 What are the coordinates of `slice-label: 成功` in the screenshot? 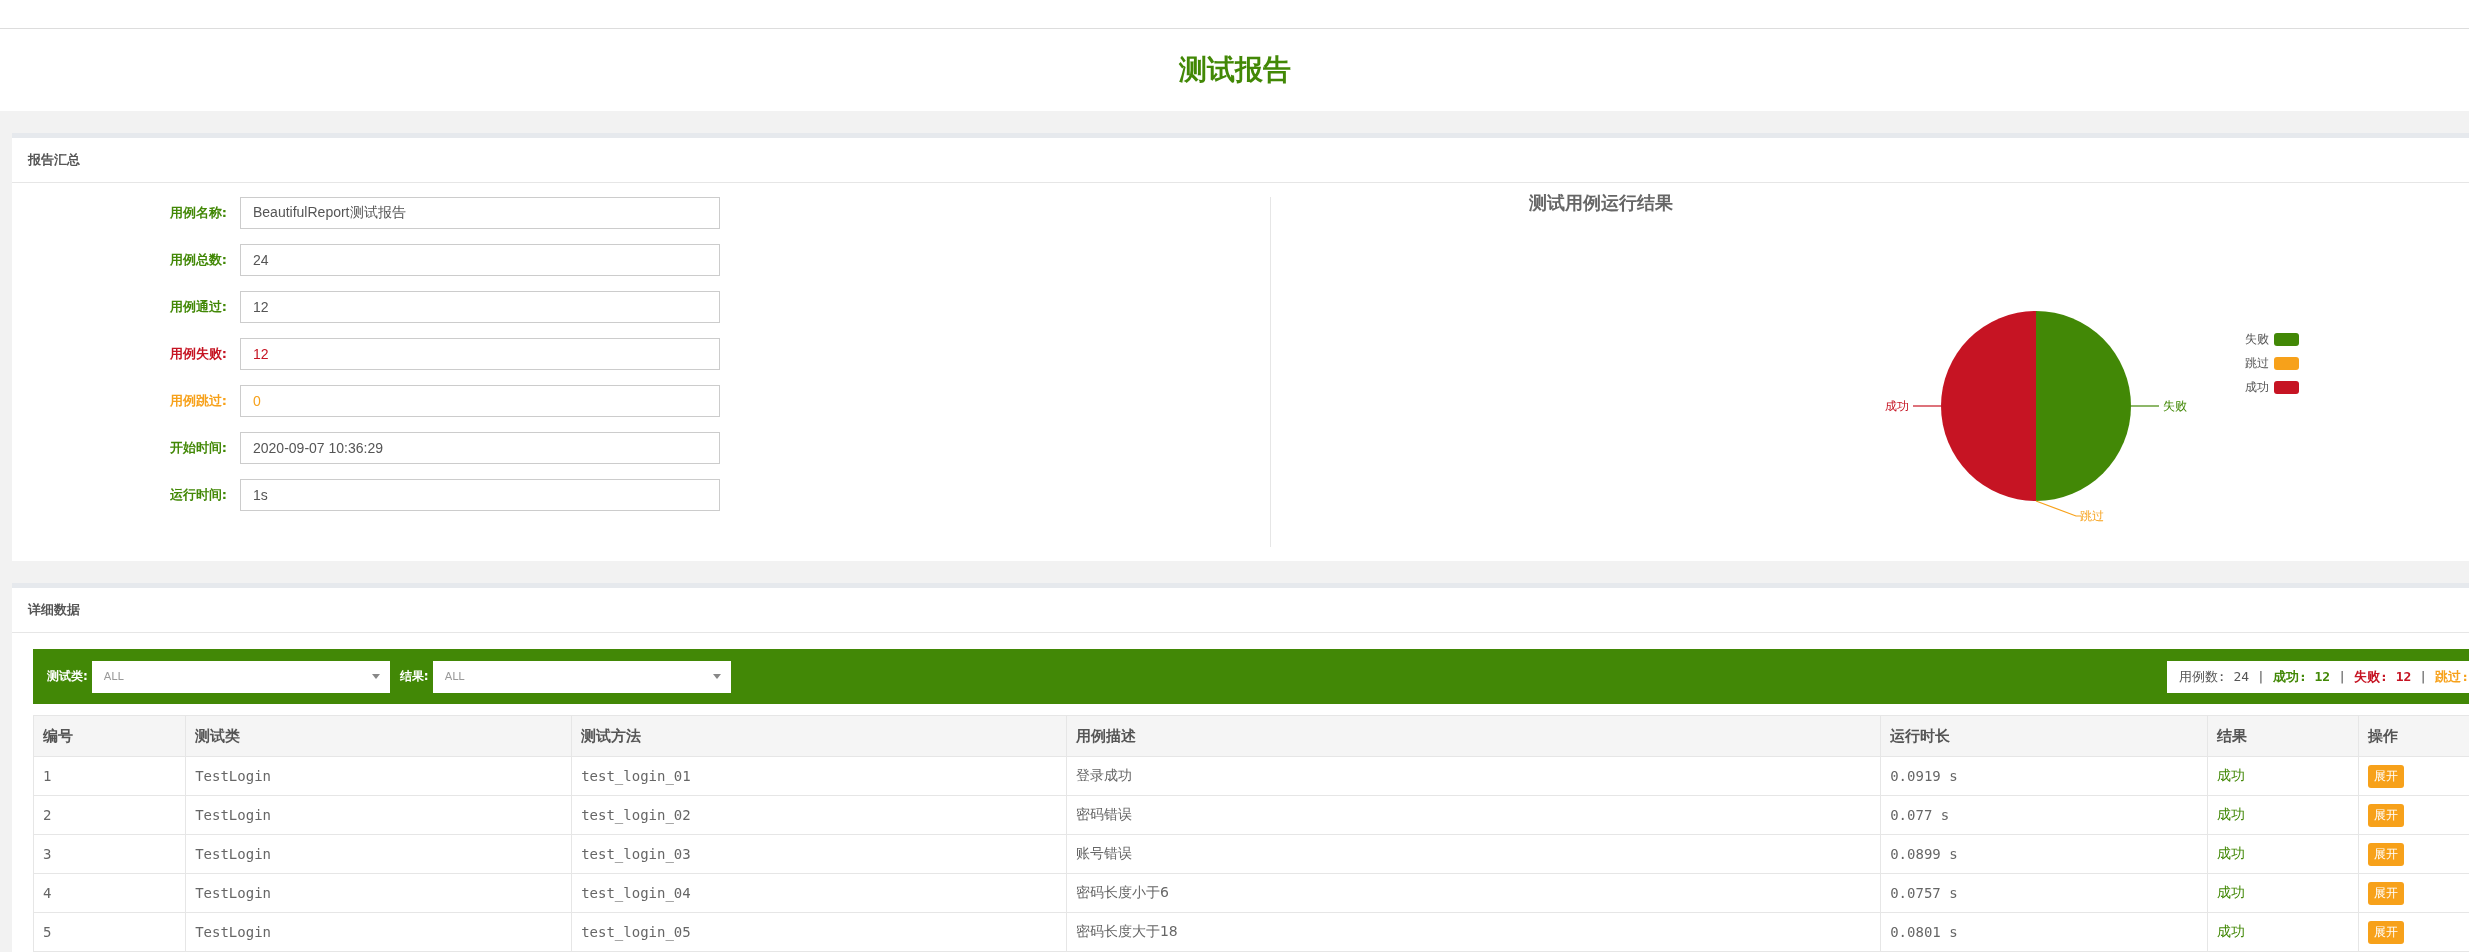 It's located at (1897, 406).